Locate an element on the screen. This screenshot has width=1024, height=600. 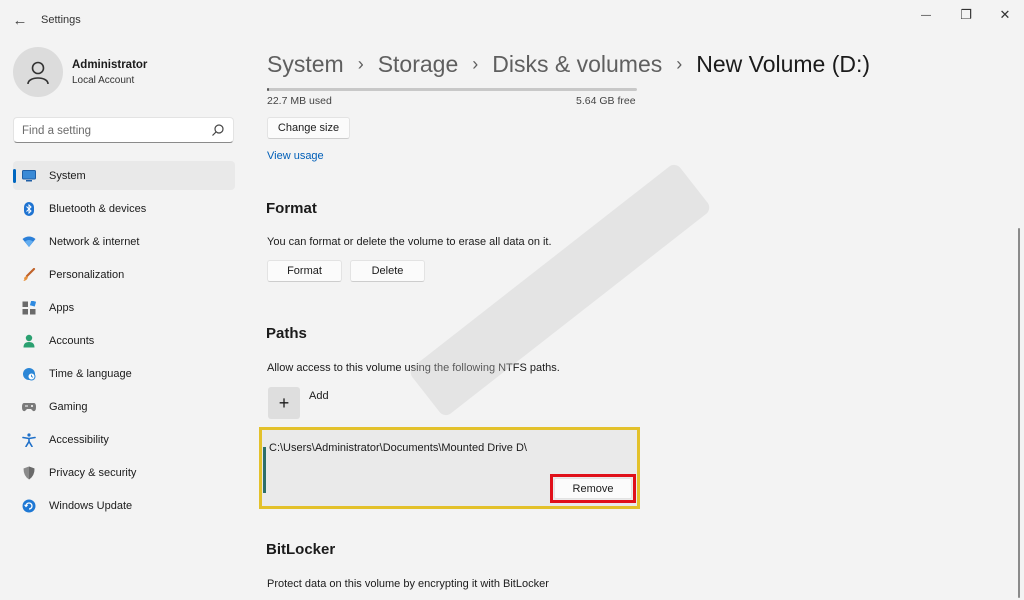
minimize-button: — is located at coordinates (926, 15).